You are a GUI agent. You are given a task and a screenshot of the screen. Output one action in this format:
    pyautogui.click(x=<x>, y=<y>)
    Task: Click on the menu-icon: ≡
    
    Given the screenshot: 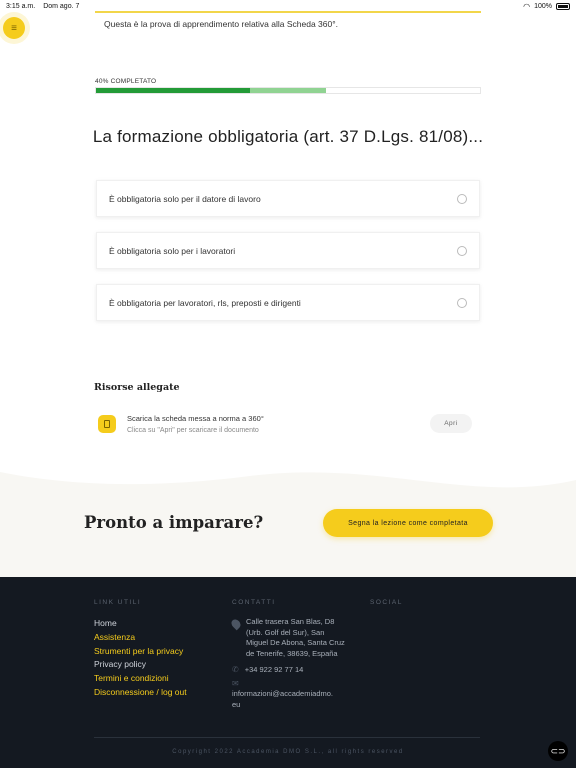 What is the action you would take?
    pyautogui.click(x=14, y=28)
    